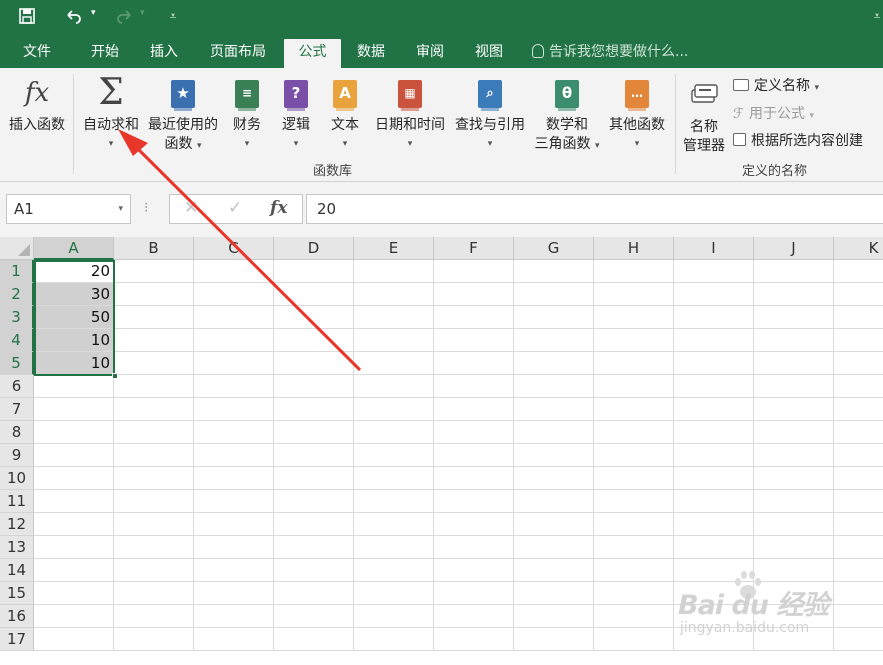 Image resolution: width=883 pixels, height=665 pixels. Describe the element at coordinates (17, 455) in the screenshot. I see `row-header-9: 9` at that location.